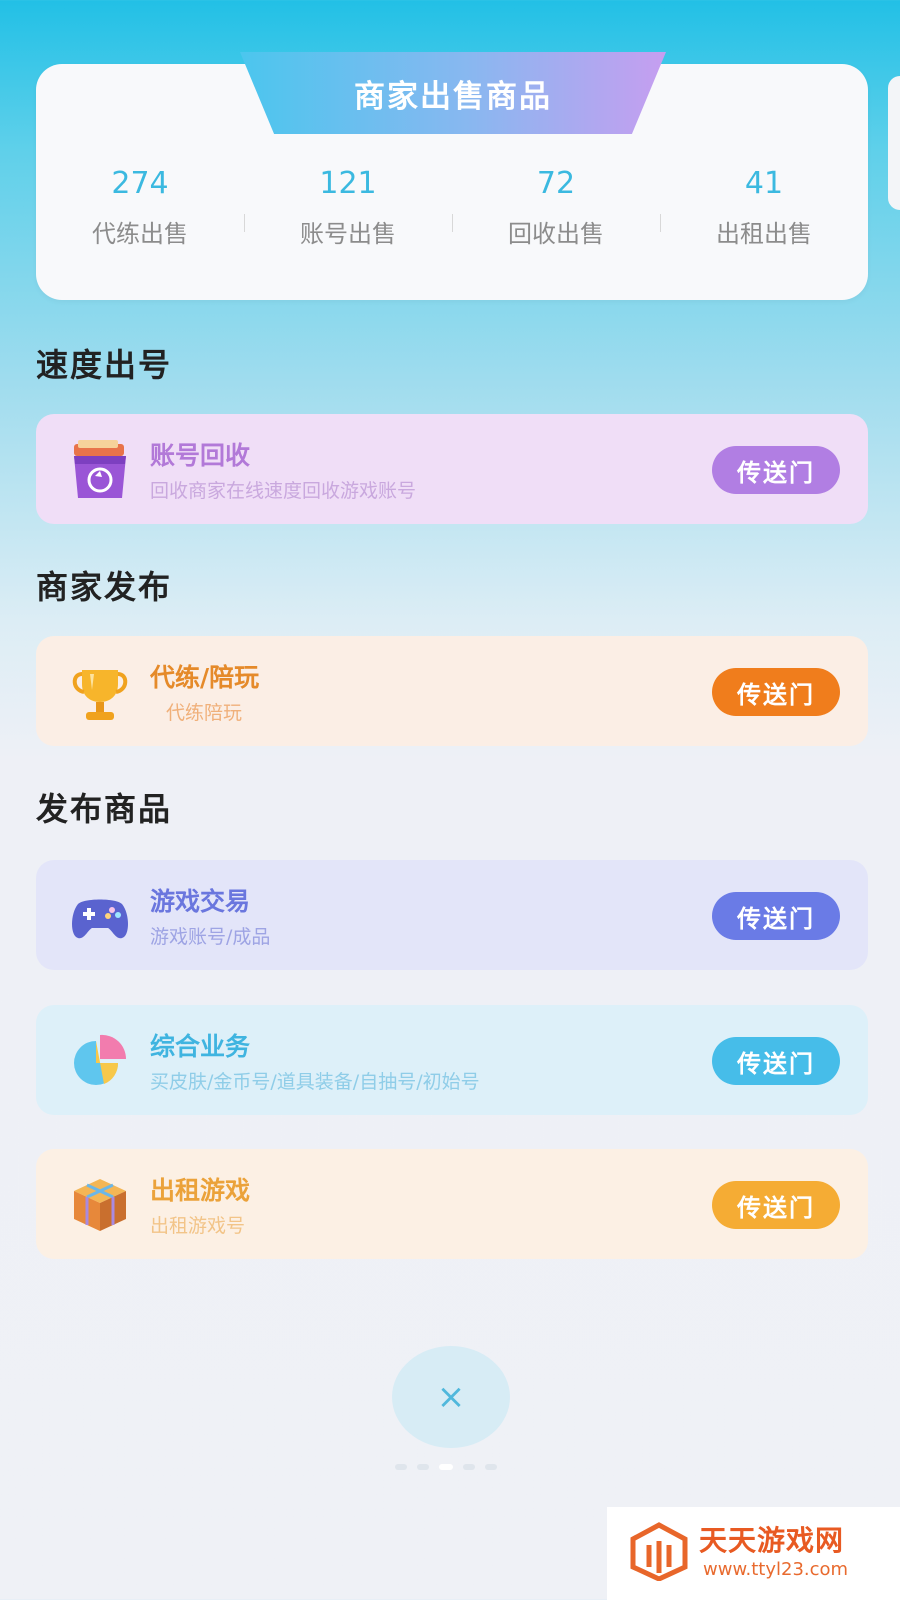 The width and height of the screenshot is (900, 1600). What do you see at coordinates (556, 183) in the screenshot?
I see `stat-value: 72` at bounding box center [556, 183].